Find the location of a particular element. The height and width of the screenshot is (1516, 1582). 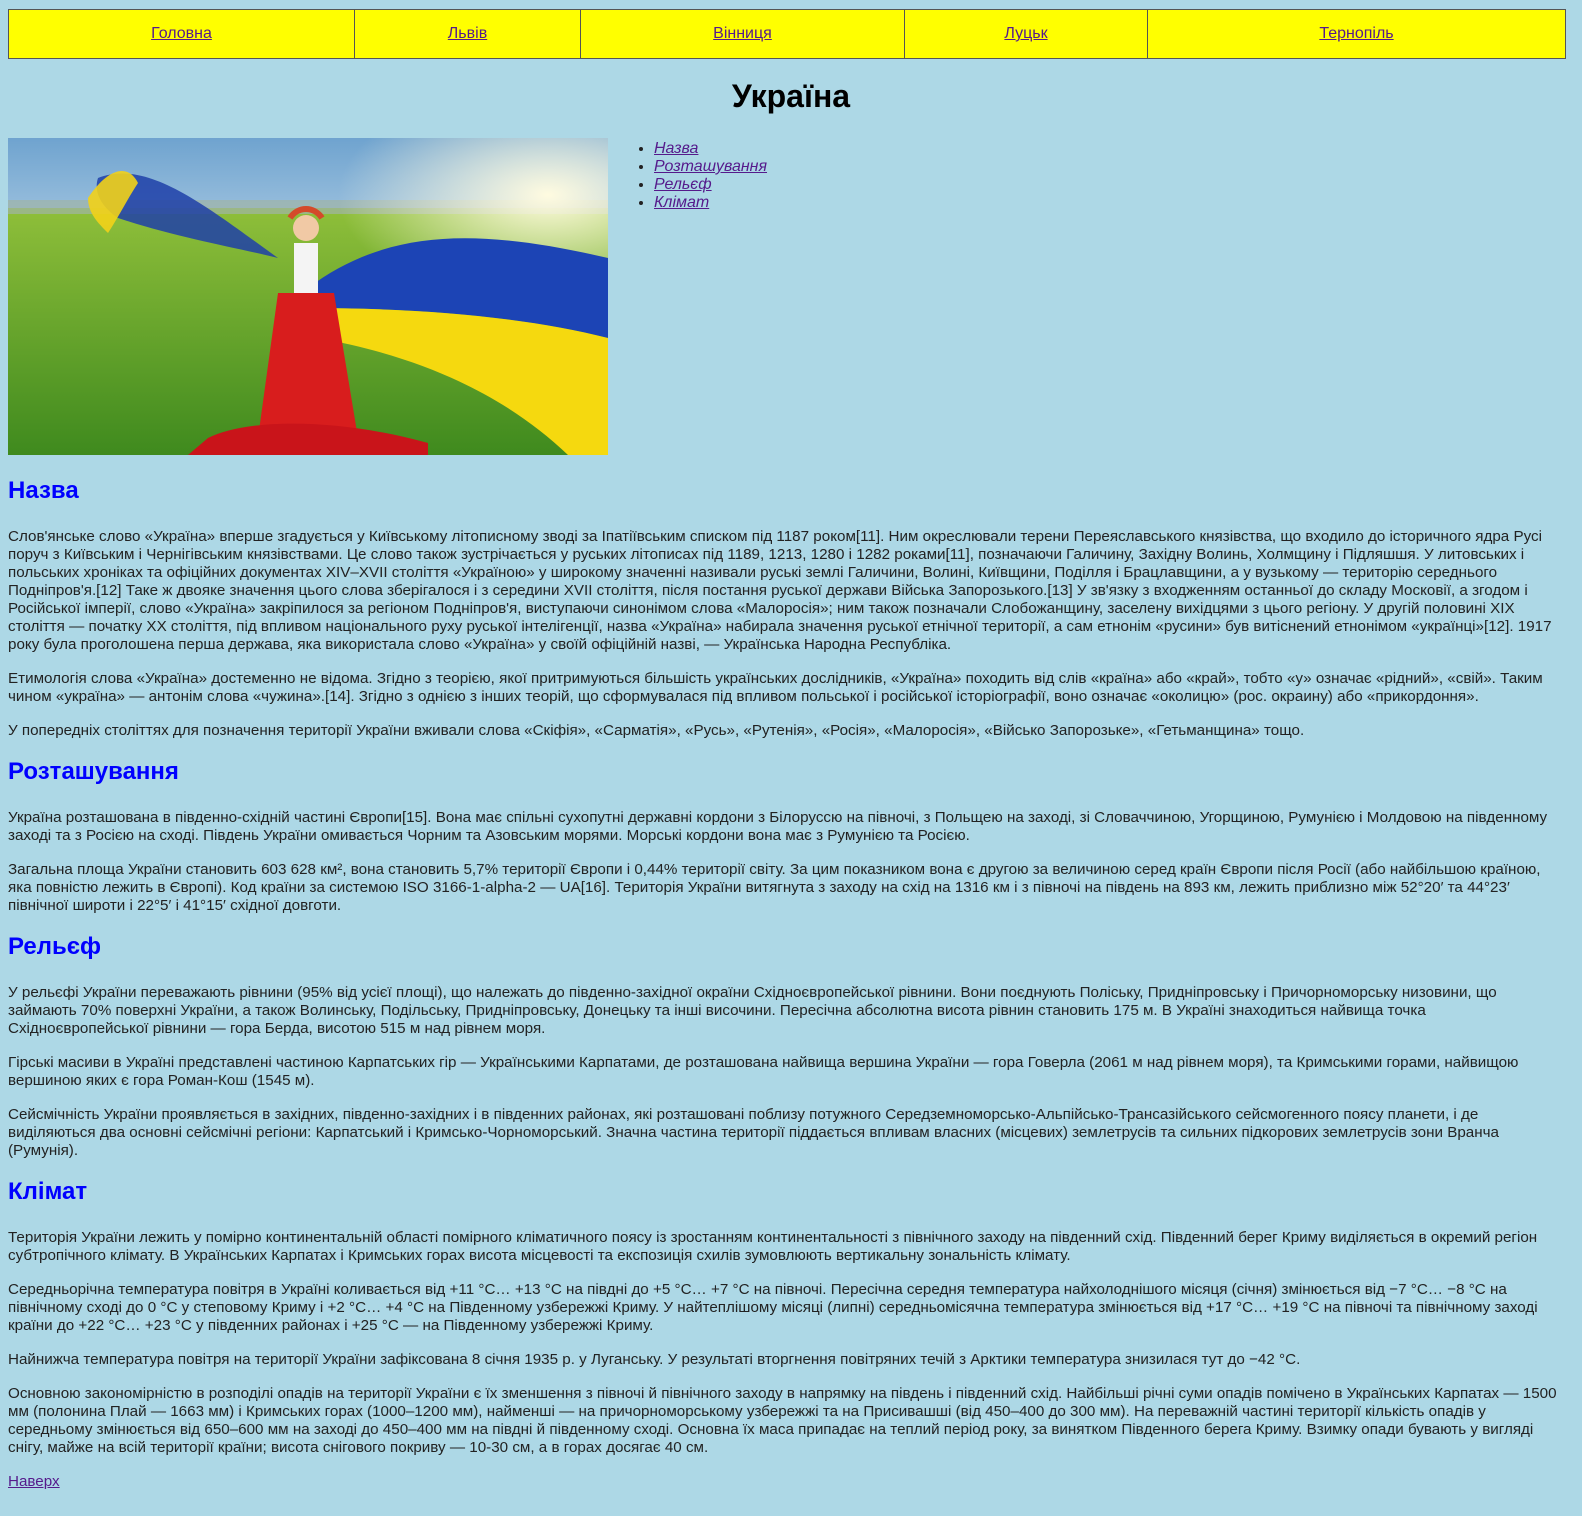

nav-cell-home: Головна is located at coordinates (182, 34).